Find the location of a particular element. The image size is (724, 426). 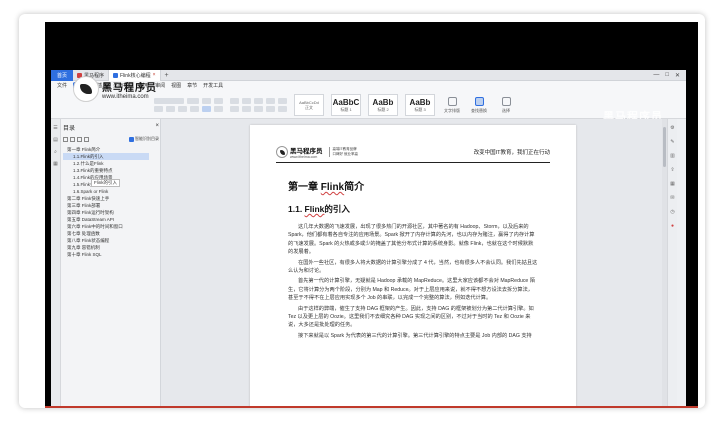

tooltip: Flink的引入 is located at coordinates (106, 183).